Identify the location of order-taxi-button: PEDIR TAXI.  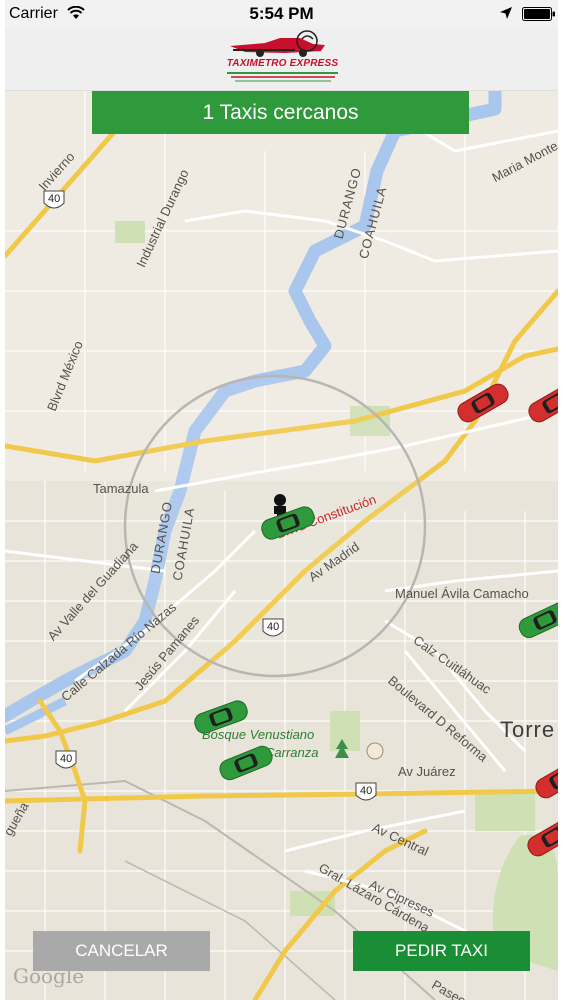
(441, 951).